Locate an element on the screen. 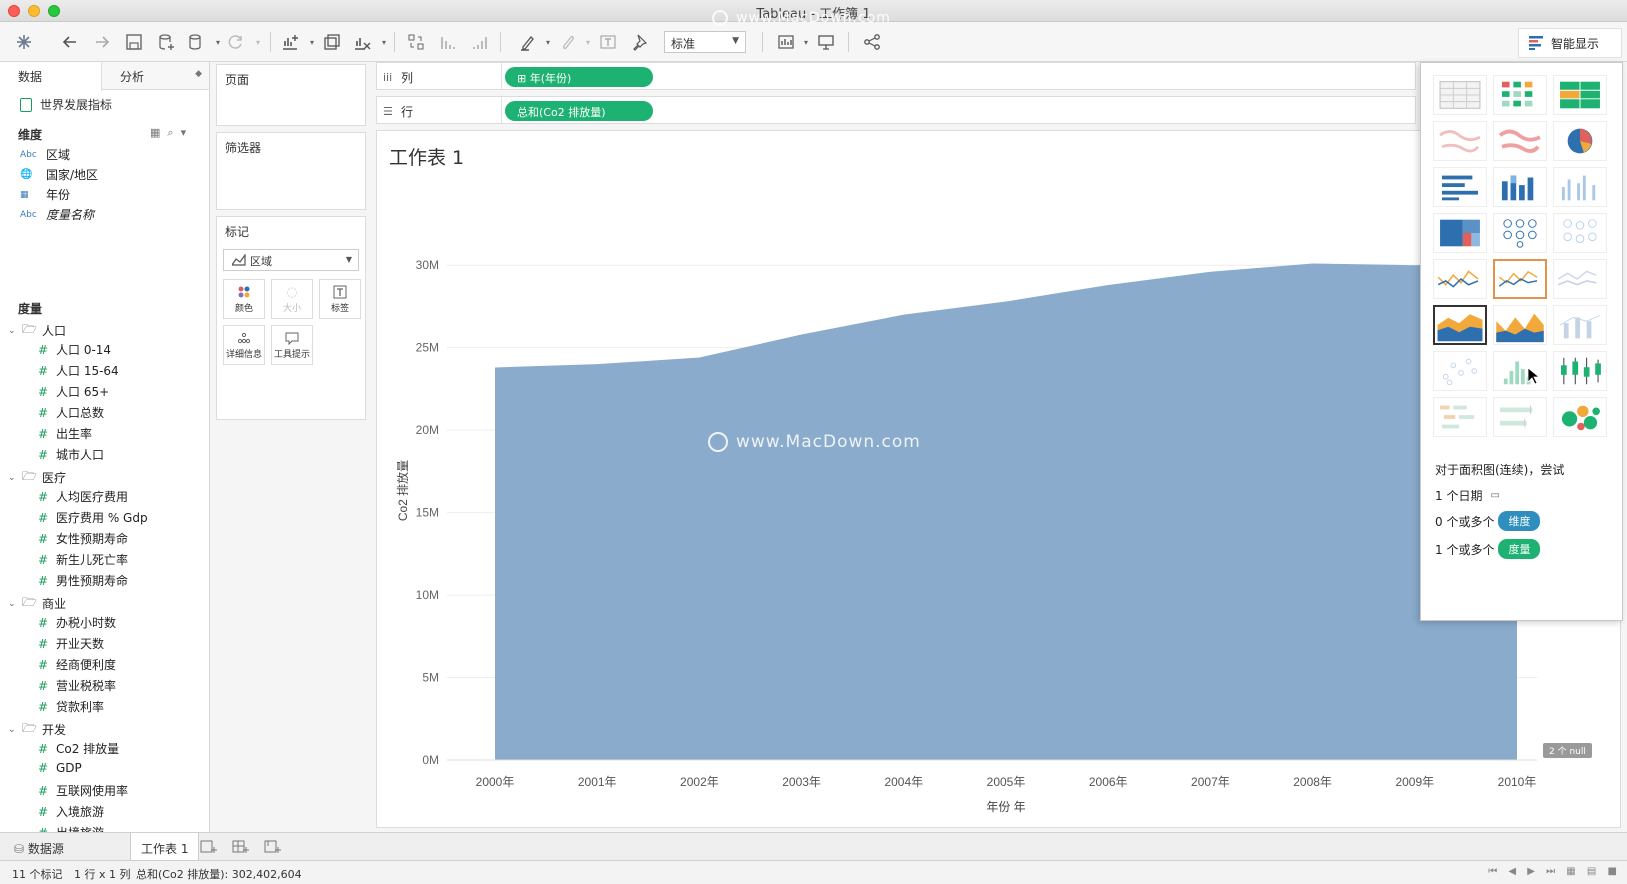 The width and height of the screenshot is (1627, 884). size-button: ◌ 大小 is located at coordinates (292, 299).